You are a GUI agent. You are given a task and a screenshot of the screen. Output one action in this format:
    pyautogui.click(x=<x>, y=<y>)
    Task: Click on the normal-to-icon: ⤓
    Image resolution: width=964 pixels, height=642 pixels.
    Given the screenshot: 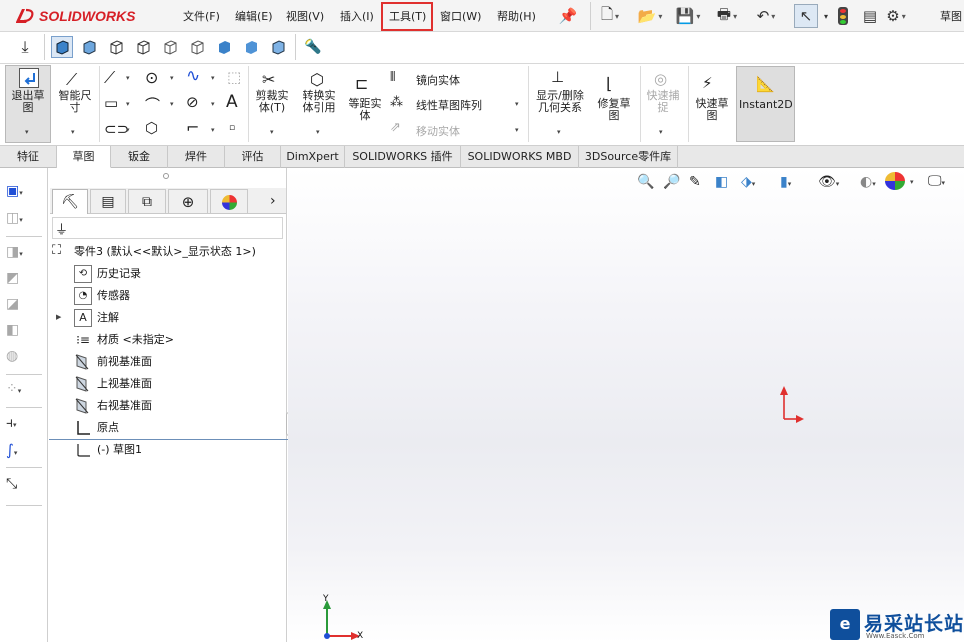 What is the action you would take?
    pyautogui.click(x=25, y=47)
    